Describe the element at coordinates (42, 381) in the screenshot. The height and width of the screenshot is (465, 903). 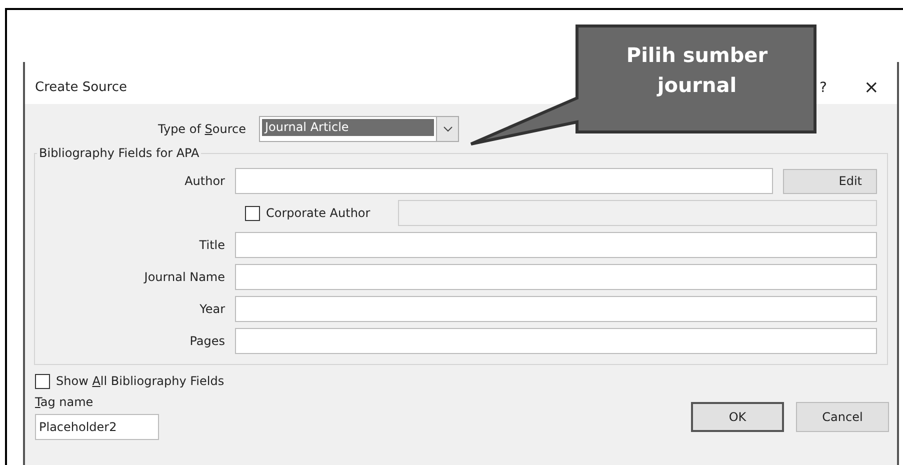
I see `checkbox` at that location.